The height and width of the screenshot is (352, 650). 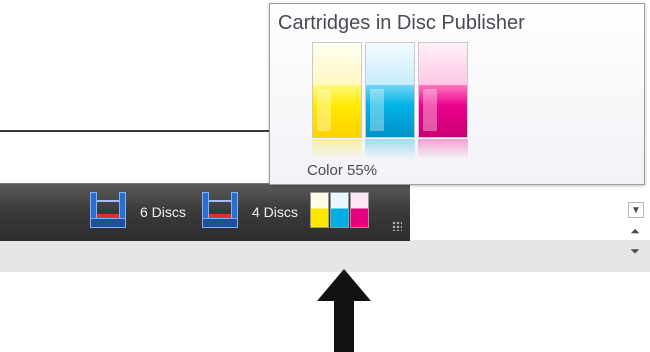 I want to click on cartridge-cyan-reflection, so click(x=390, y=149).